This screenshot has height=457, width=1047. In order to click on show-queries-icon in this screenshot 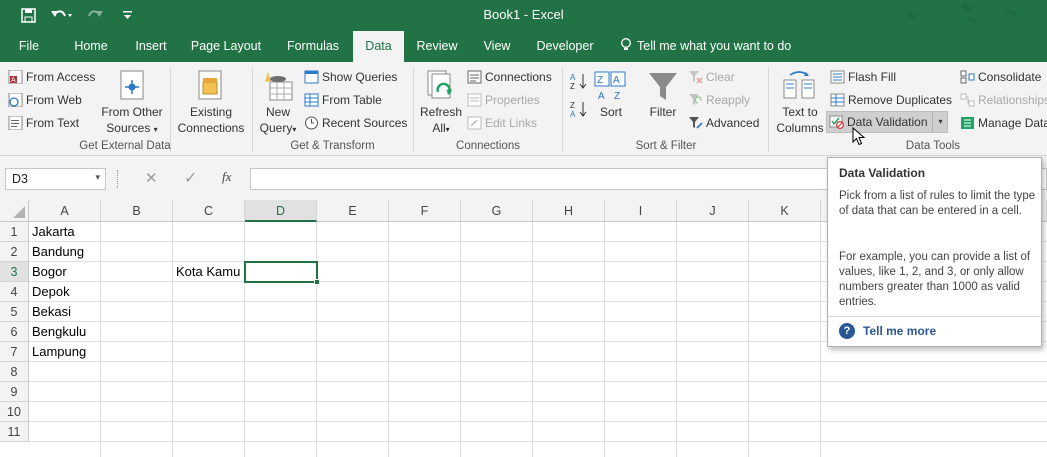, I will do `click(311, 77)`.